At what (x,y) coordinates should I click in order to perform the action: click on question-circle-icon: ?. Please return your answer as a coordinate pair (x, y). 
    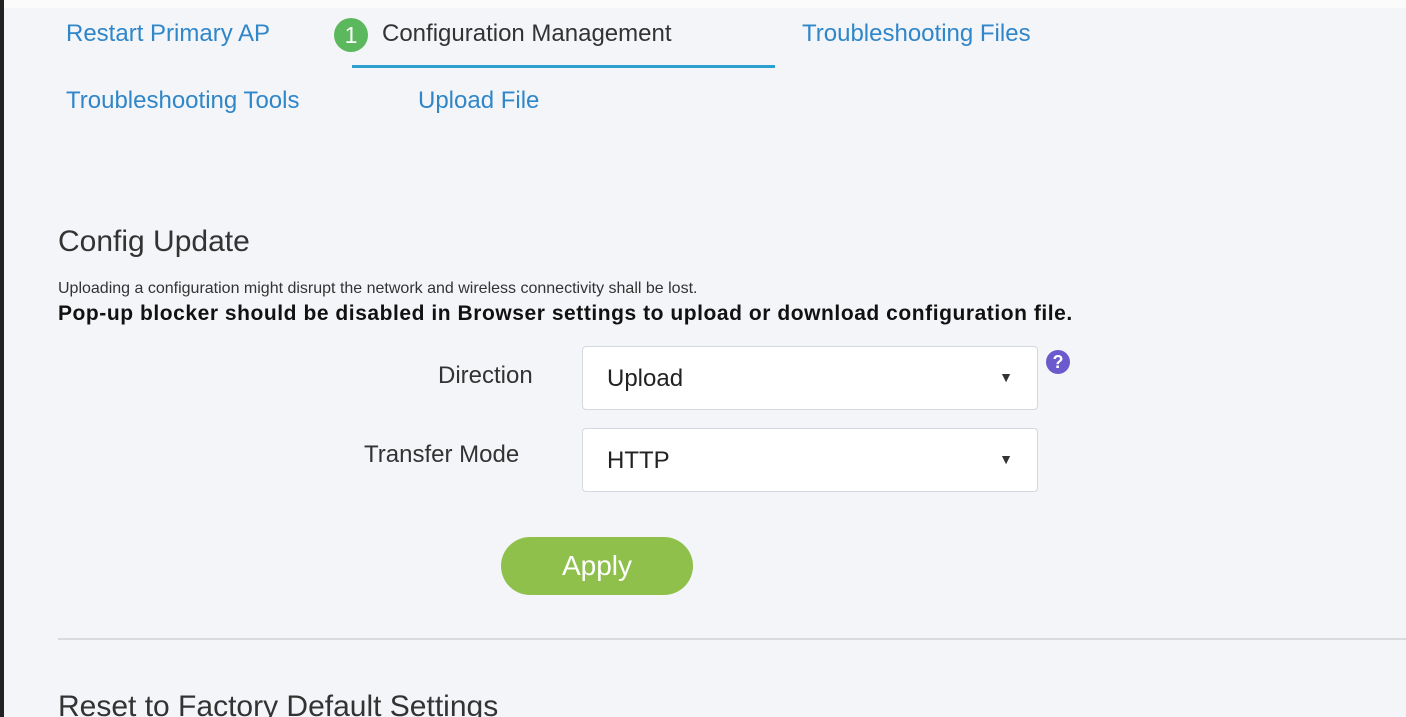
    Looking at the image, I should click on (1058, 362).